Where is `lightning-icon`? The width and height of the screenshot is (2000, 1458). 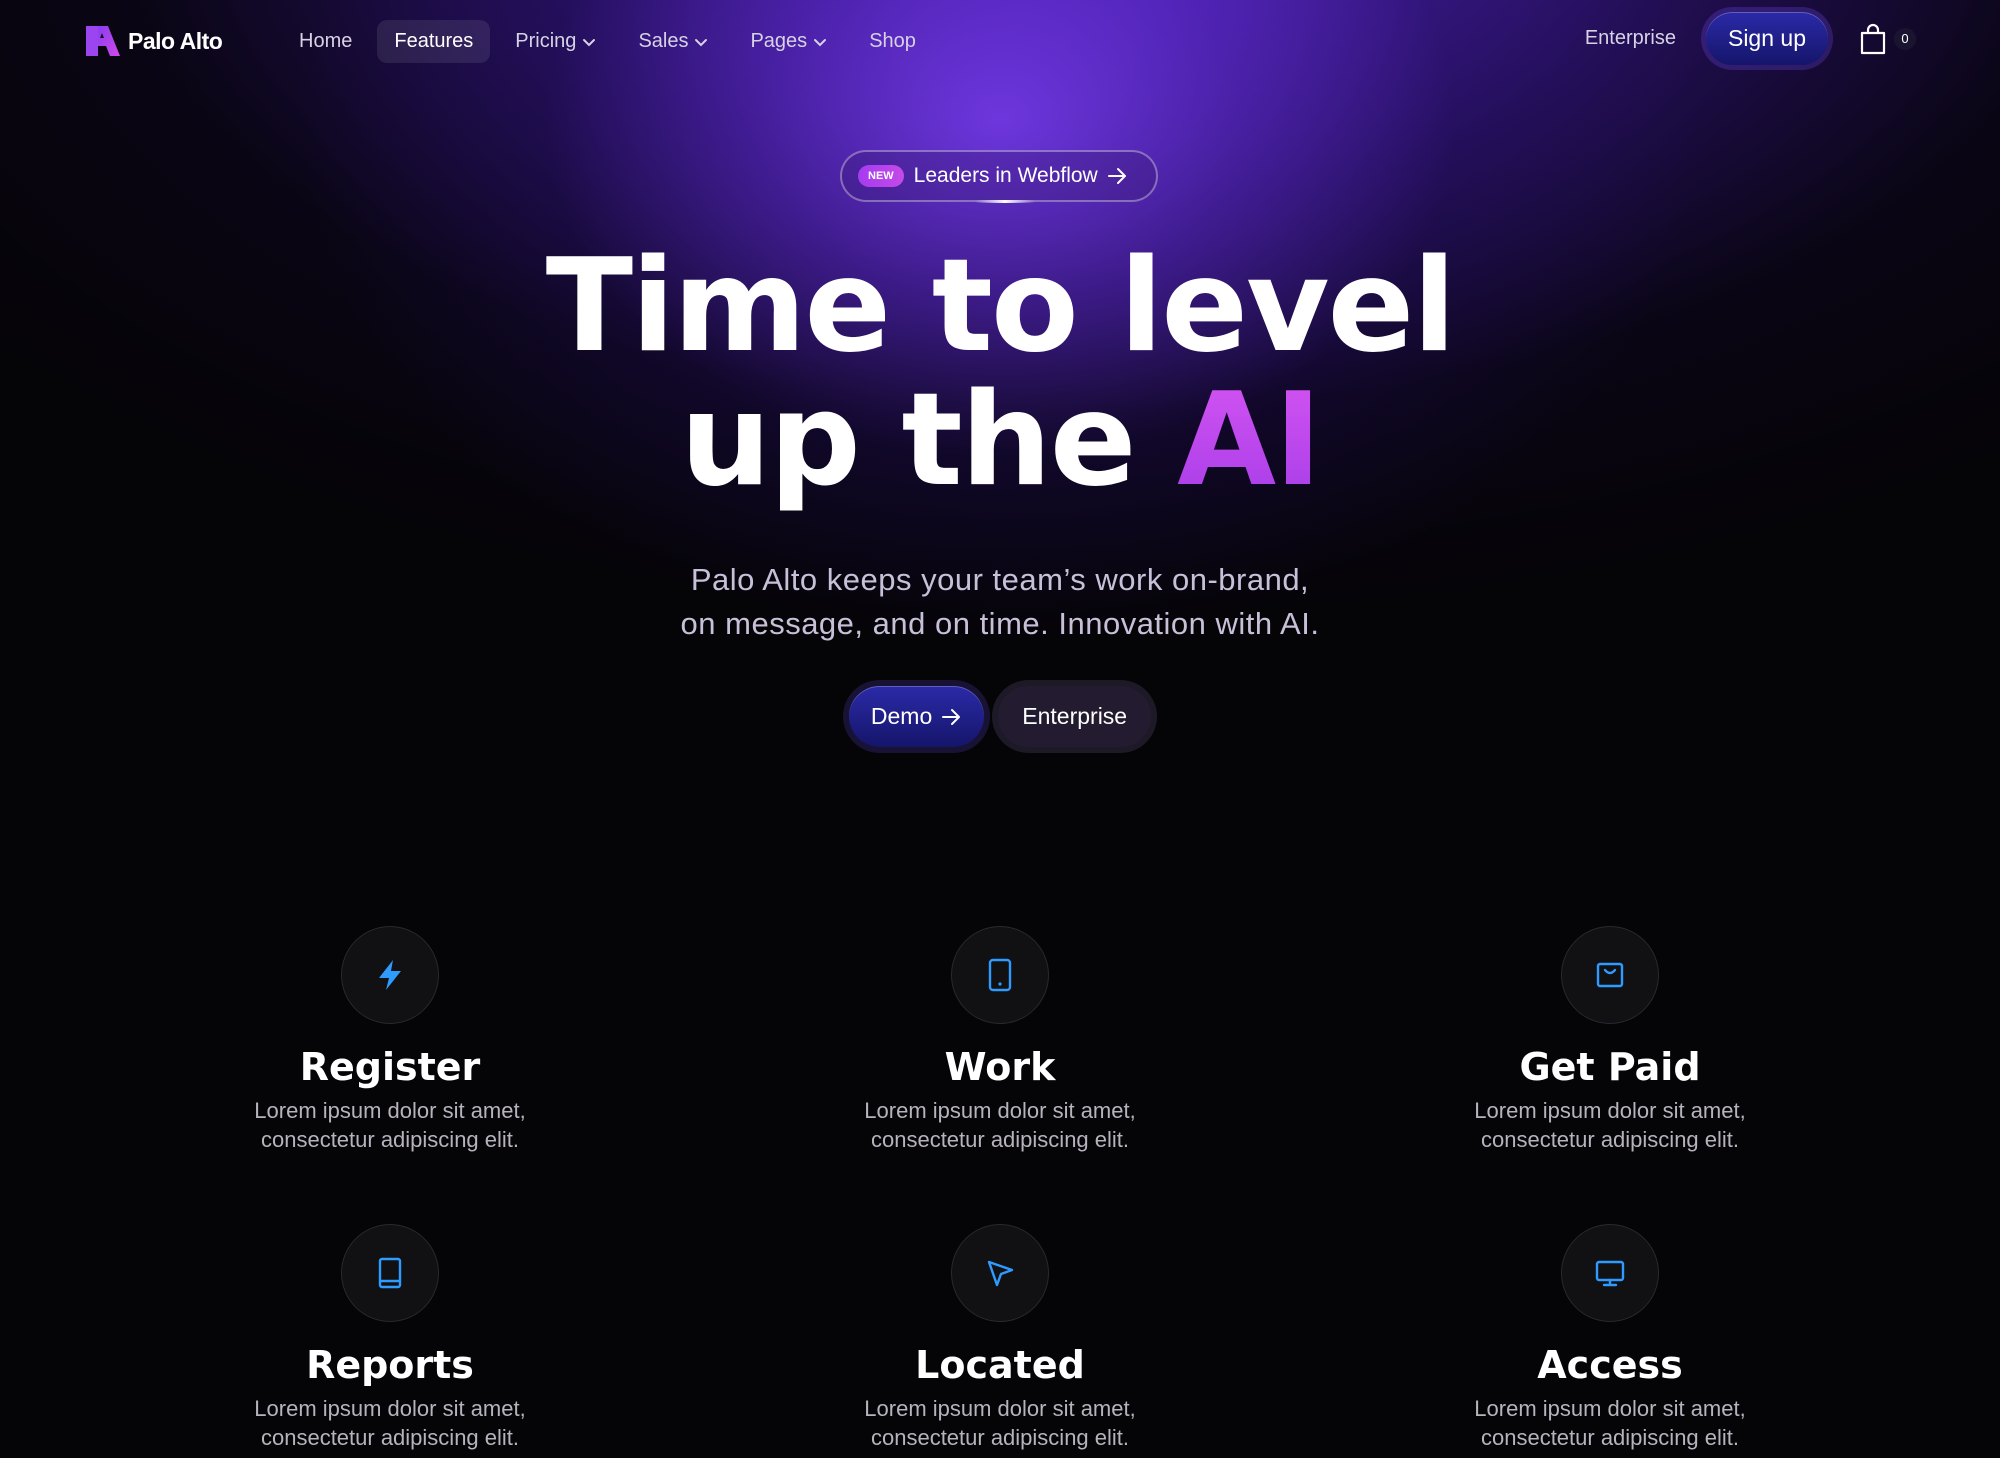
lightning-icon is located at coordinates (390, 975).